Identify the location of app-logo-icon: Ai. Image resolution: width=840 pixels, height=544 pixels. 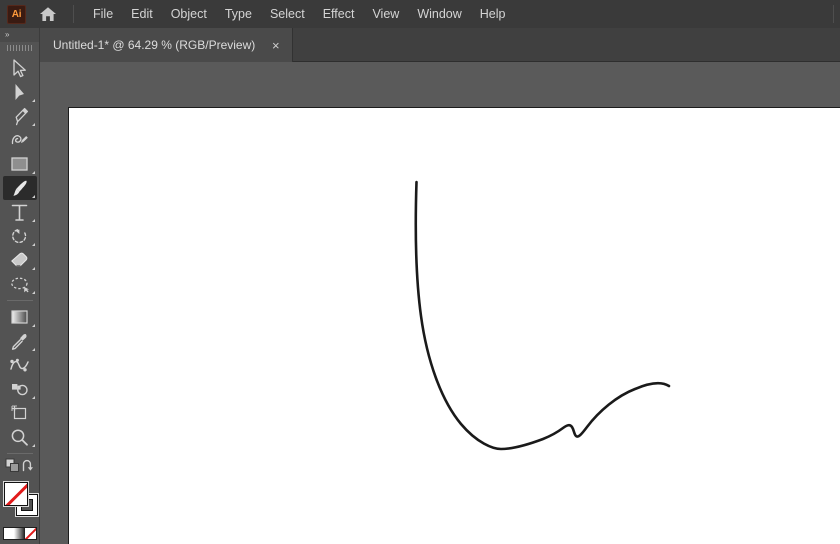
(16, 14).